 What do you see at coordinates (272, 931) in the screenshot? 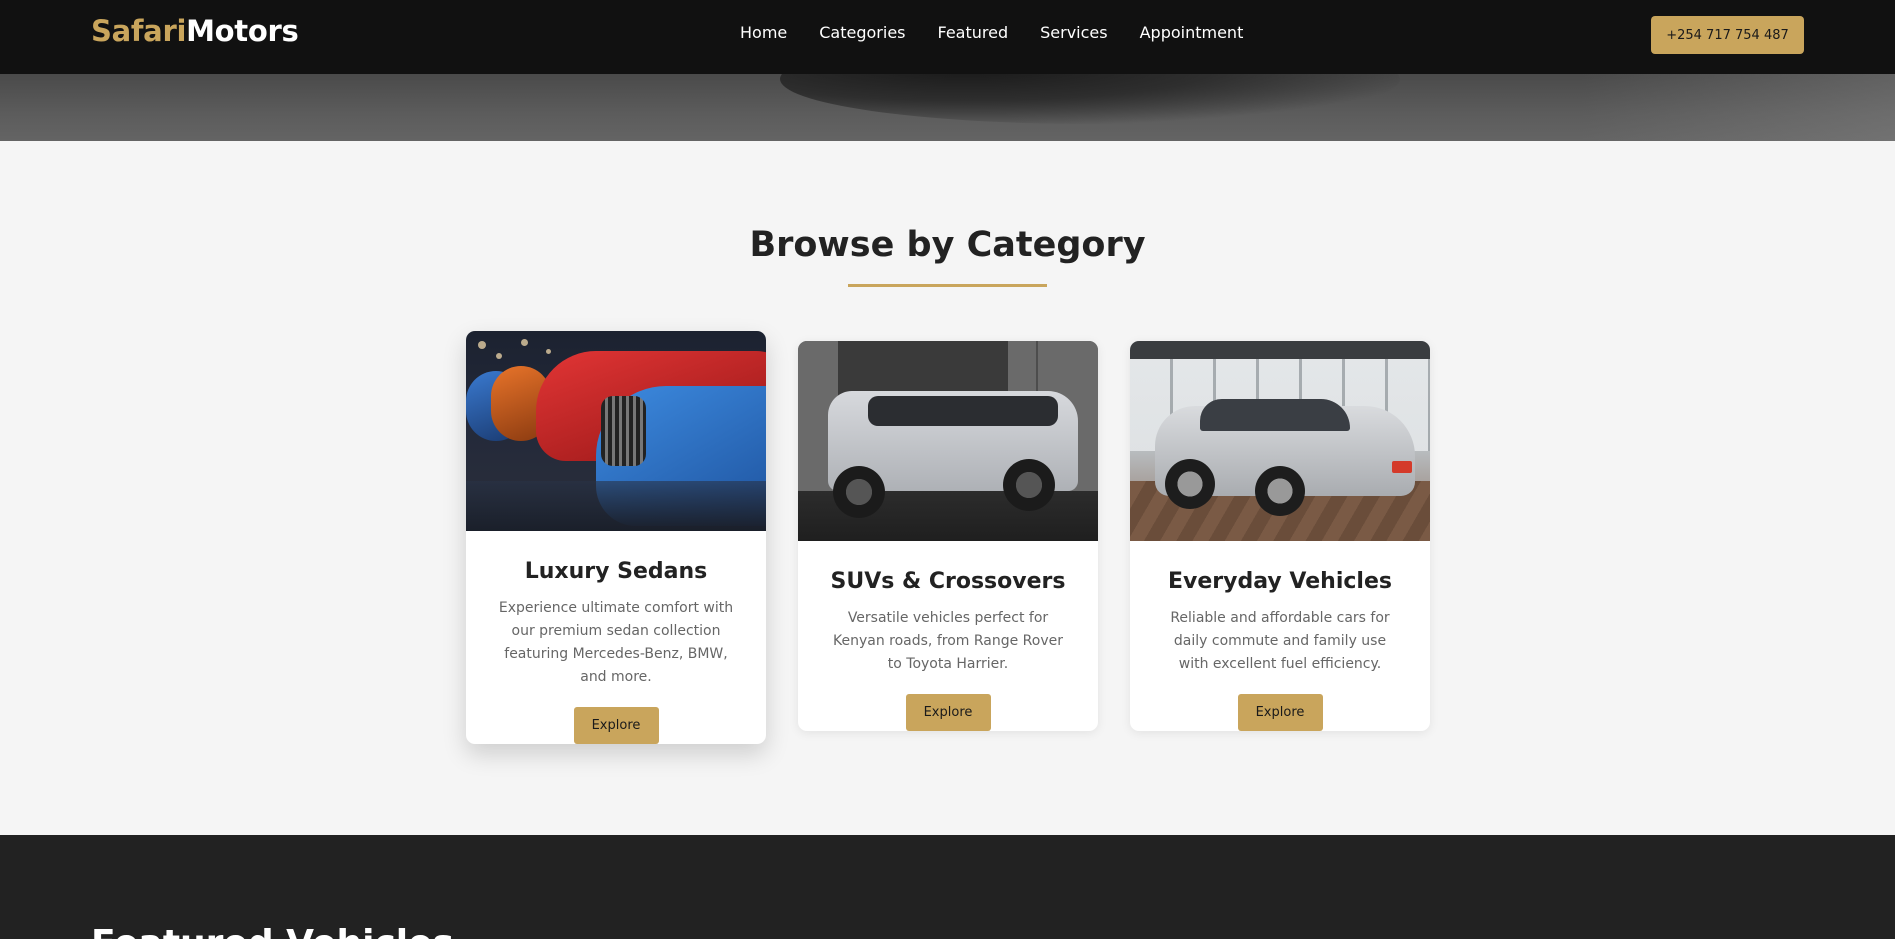
I see `featured-title: Featured Vehicles` at bounding box center [272, 931].